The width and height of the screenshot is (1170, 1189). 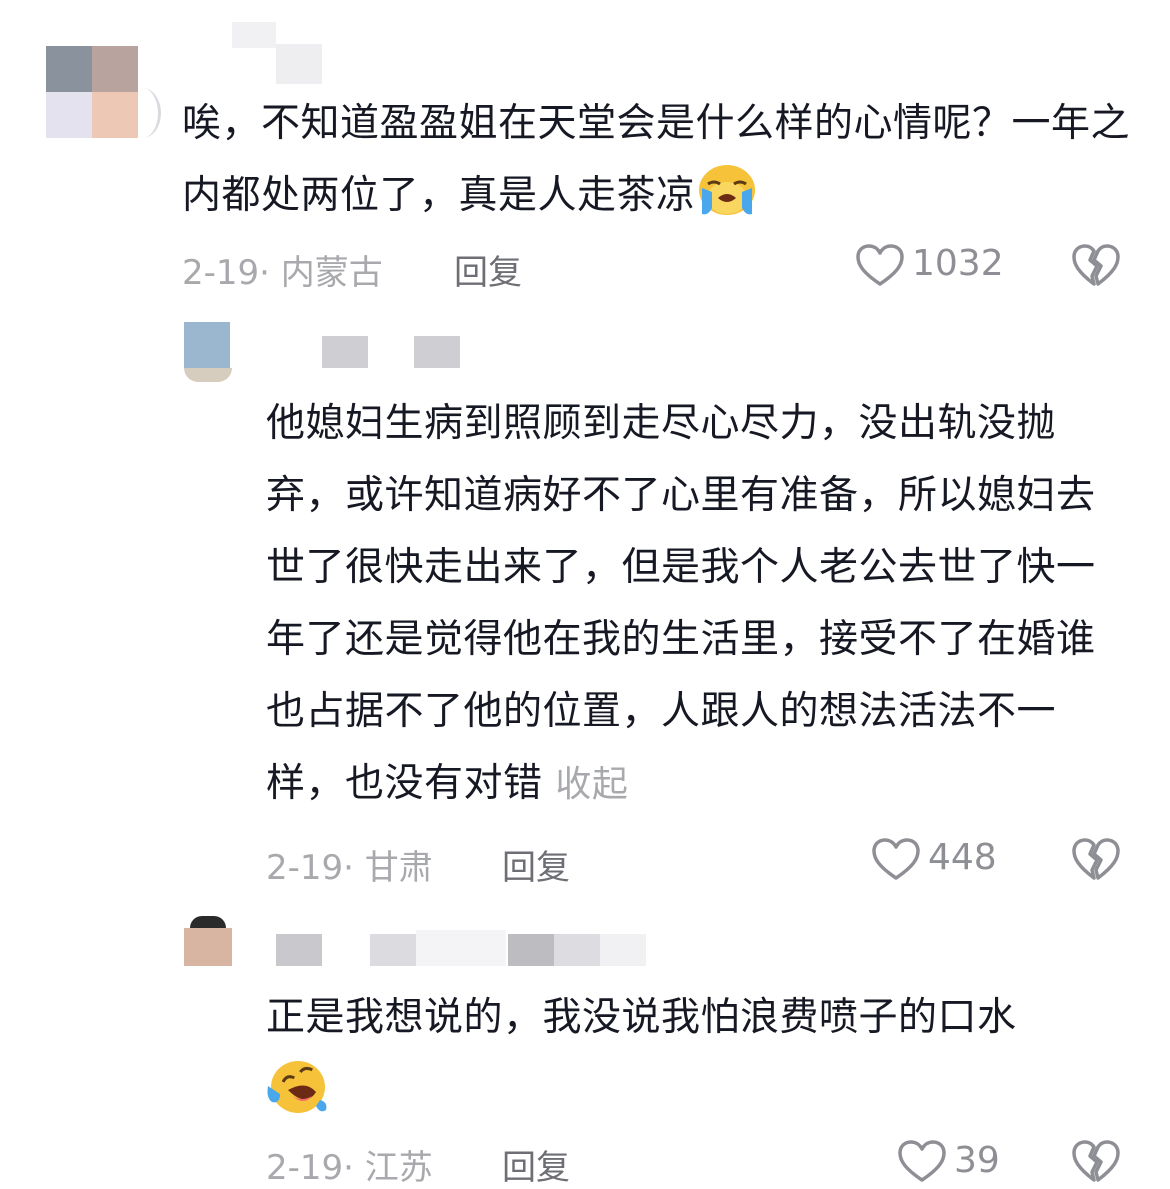 What do you see at coordinates (331, 273) in the screenshot?
I see `comment-location: 内蒙古` at bounding box center [331, 273].